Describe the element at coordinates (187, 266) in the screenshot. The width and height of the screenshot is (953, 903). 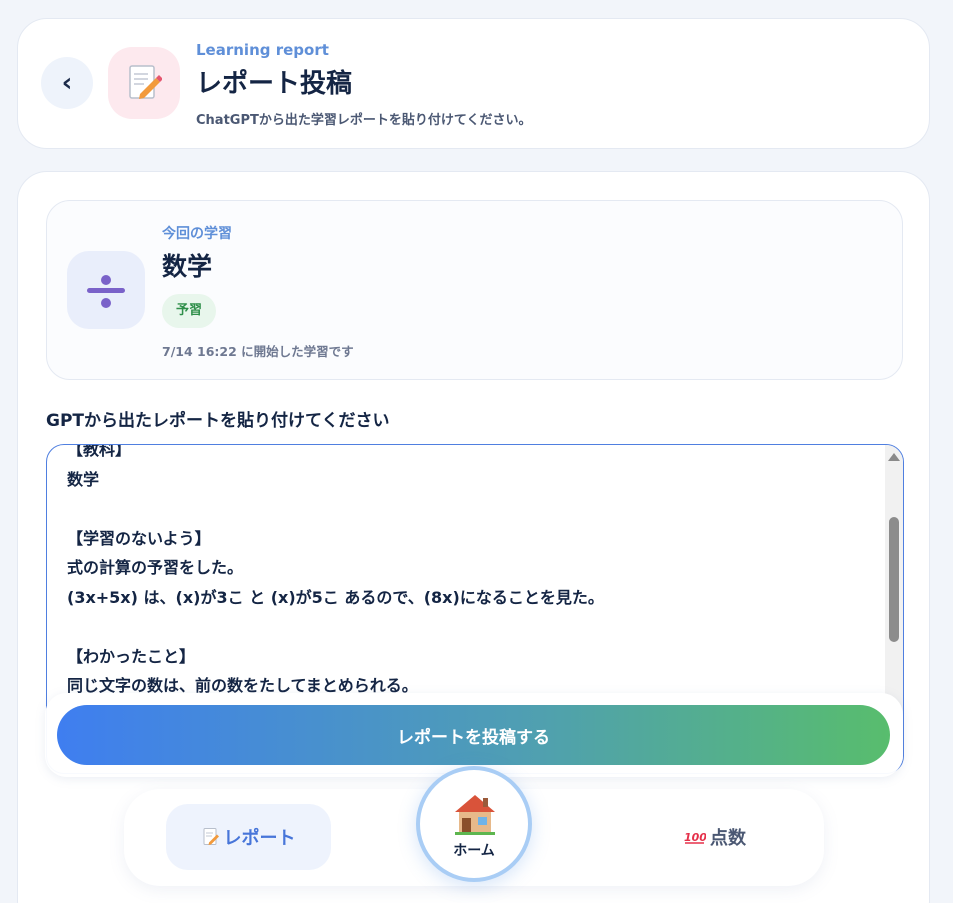
I see `study-subject: 数学` at that location.